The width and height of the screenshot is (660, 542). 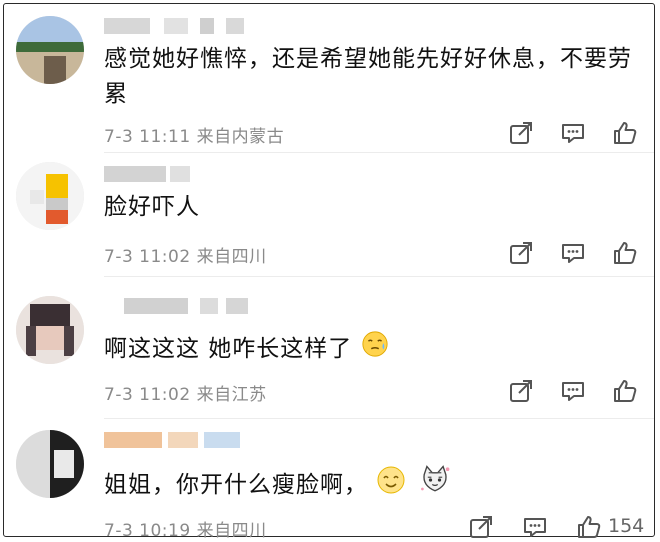 What do you see at coordinates (152, 207) in the screenshot?
I see `comment-text: 脸好吓人` at bounding box center [152, 207].